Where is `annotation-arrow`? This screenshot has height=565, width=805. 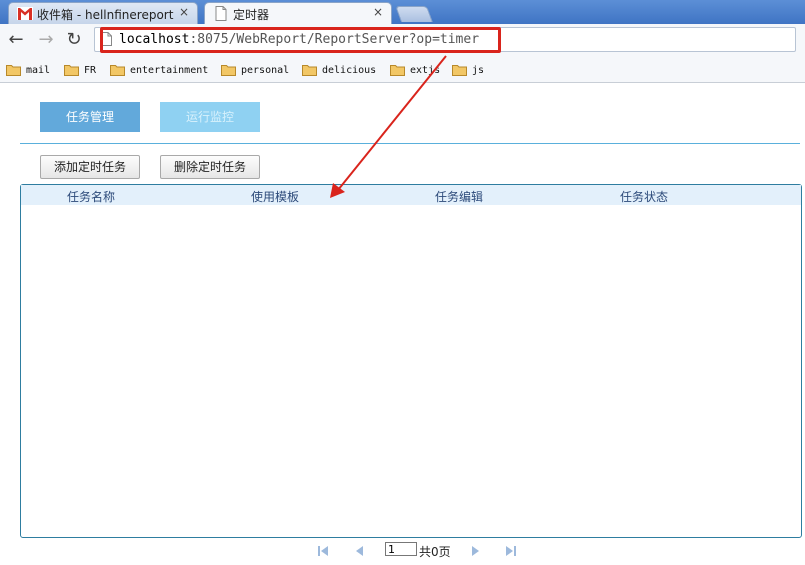 annotation-arrow is located at coordinates (388, 126).